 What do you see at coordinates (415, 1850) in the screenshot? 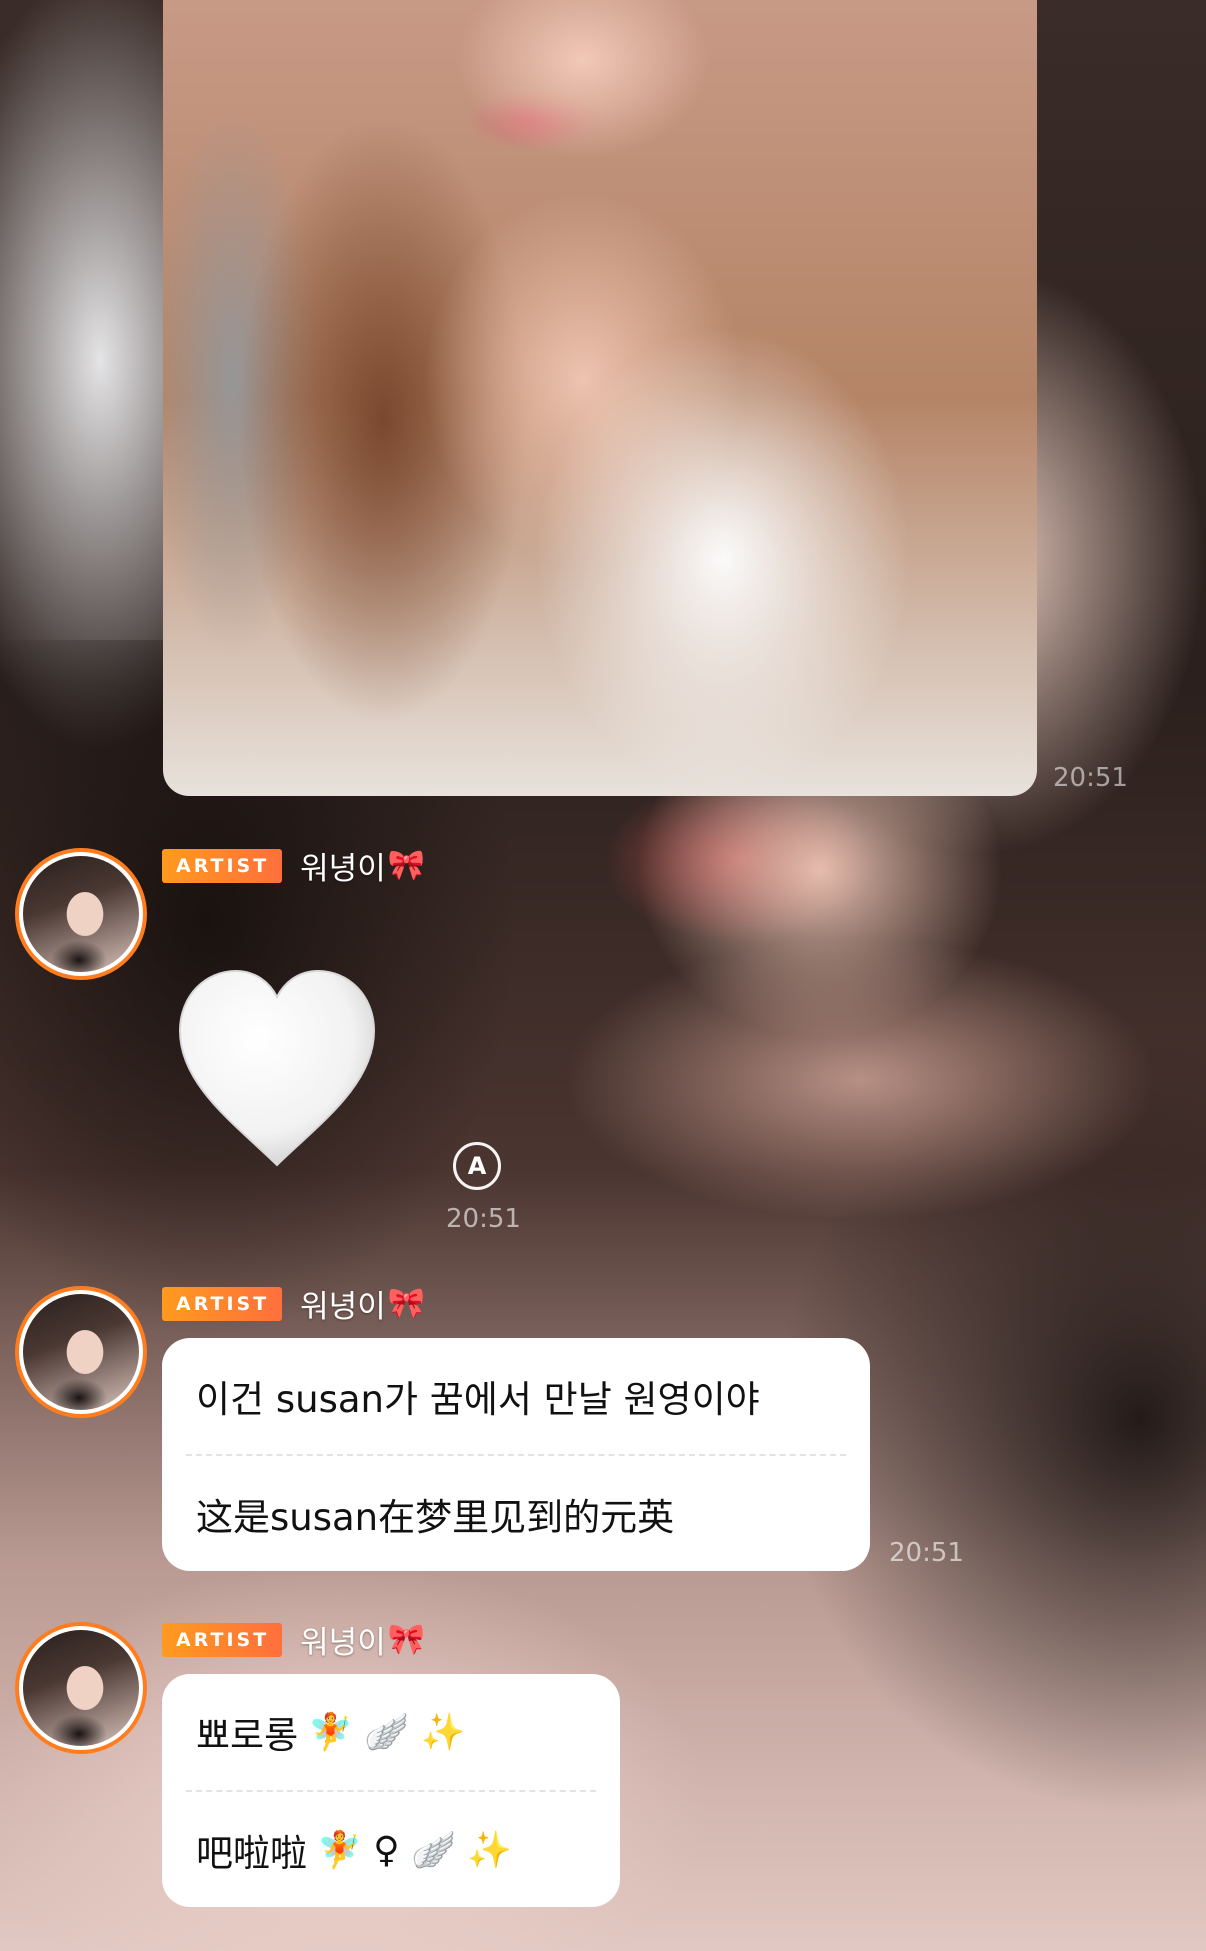
I see `fairy-wing-sparkles-emoji: 🧚 ♀ 🪽 ✨` at bounding box center [415, 1850].